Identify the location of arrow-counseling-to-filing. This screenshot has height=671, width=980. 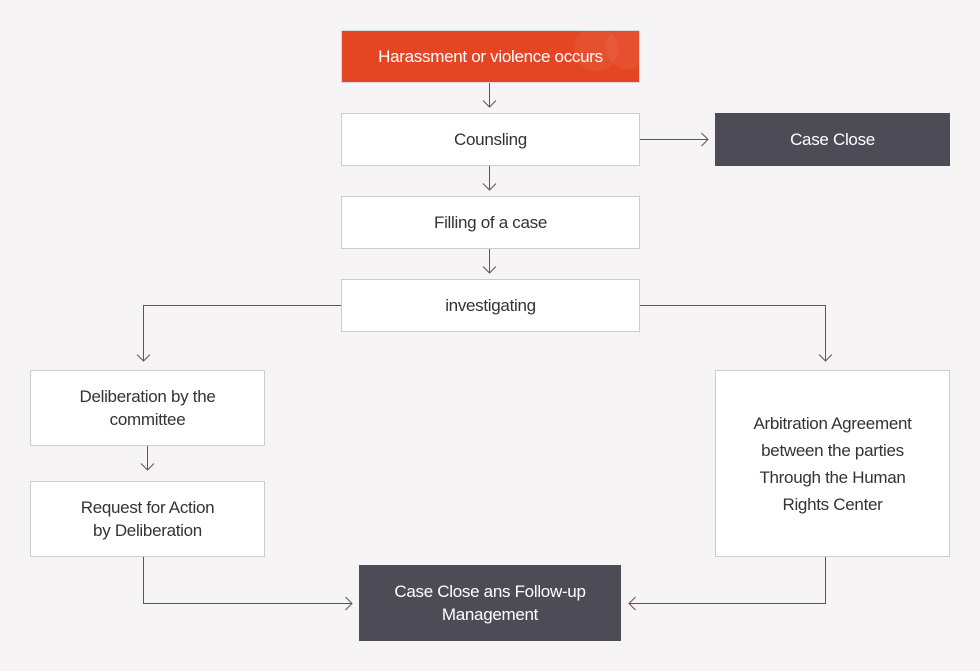
(489, 178).